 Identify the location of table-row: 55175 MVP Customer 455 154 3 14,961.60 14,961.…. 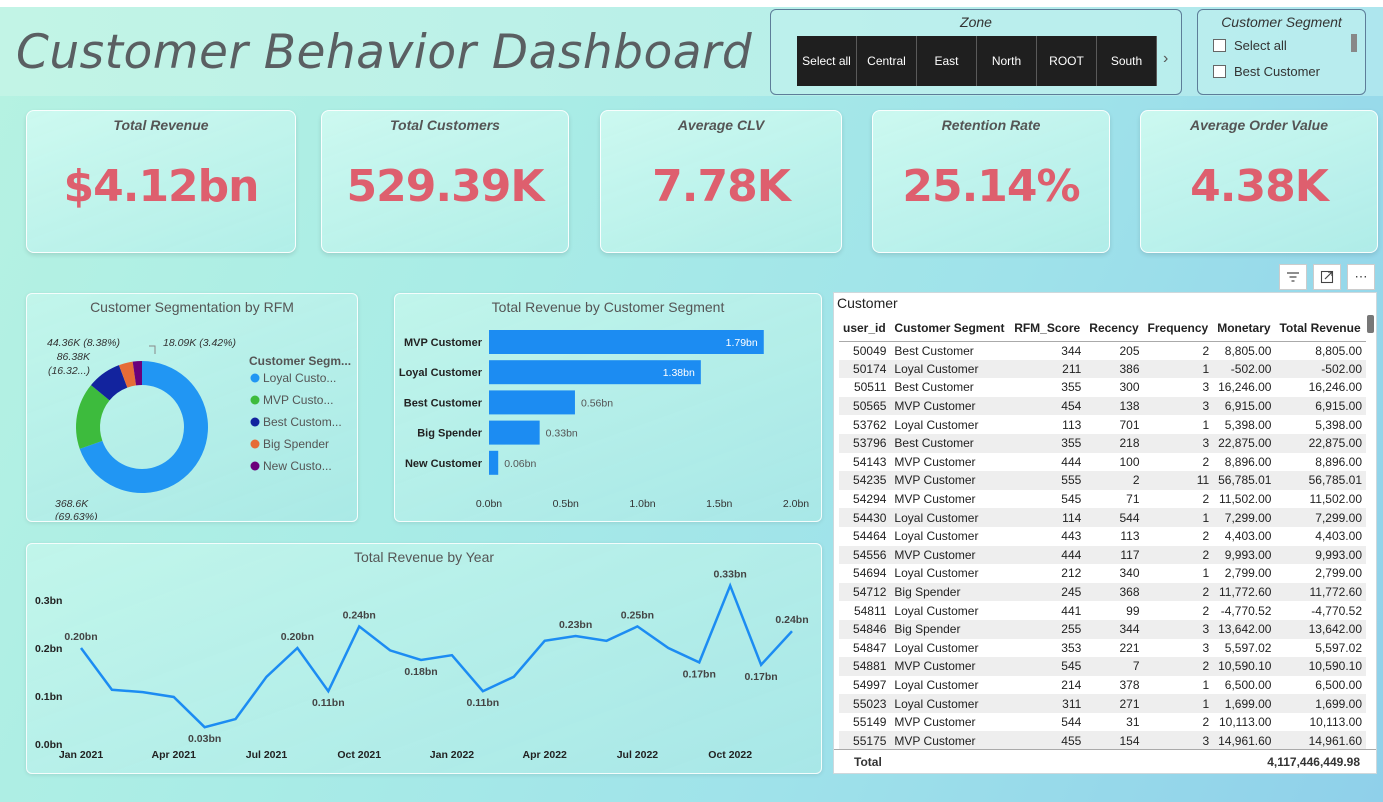
(1102, 741).